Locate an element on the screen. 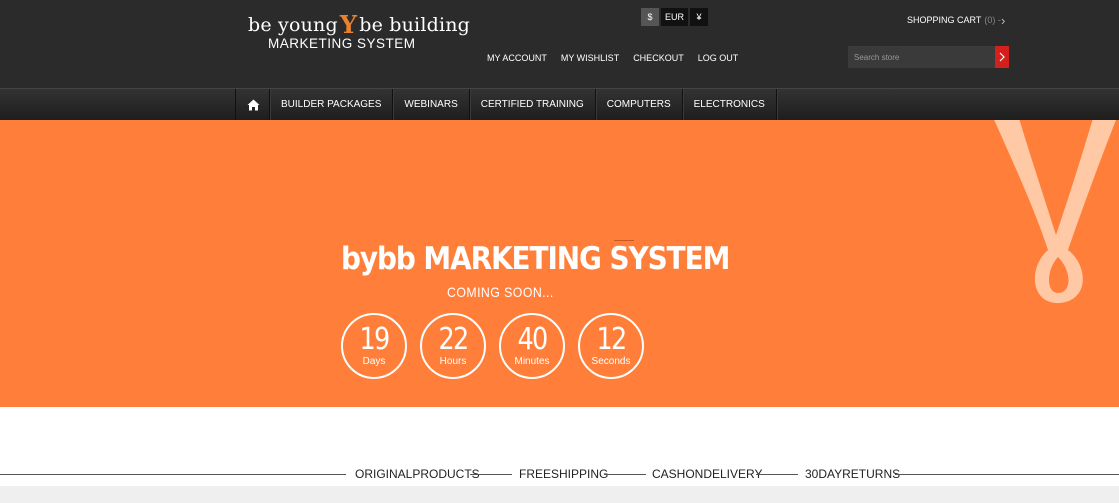  checkout-link: CHECKOUT is located at coordinates (658, 58).